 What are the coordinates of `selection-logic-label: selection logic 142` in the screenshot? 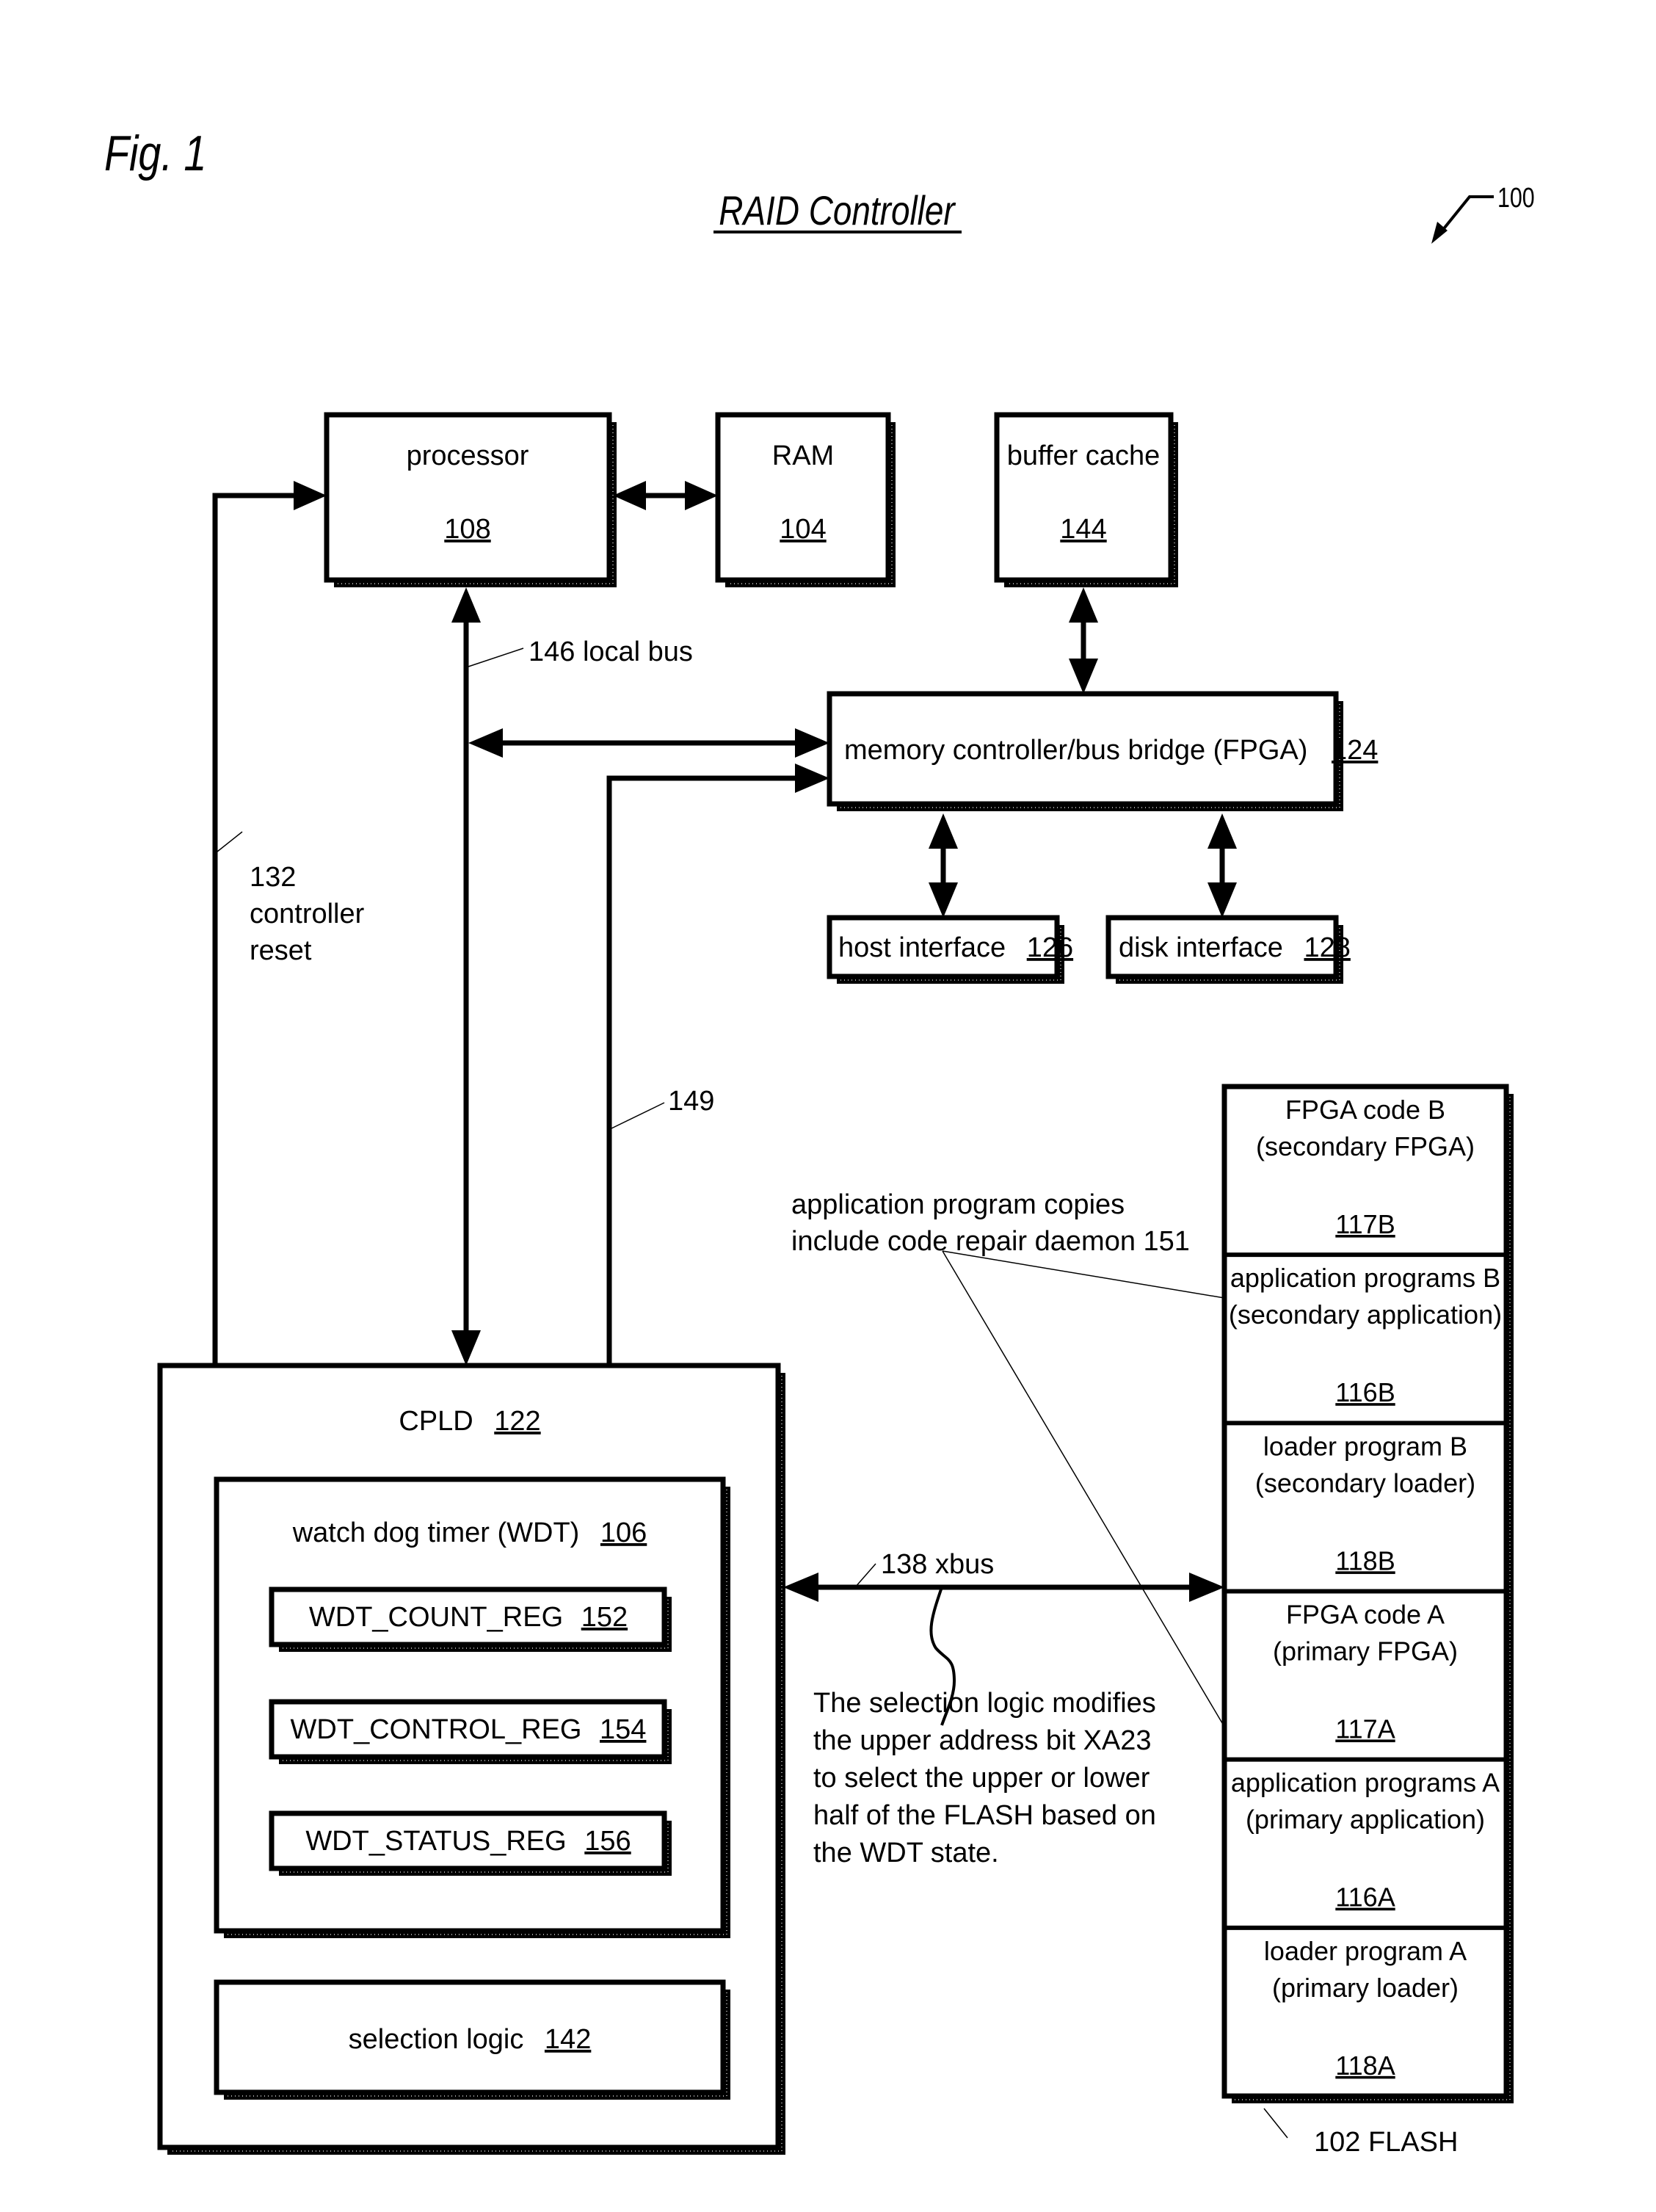 It's located at (470, 2039).